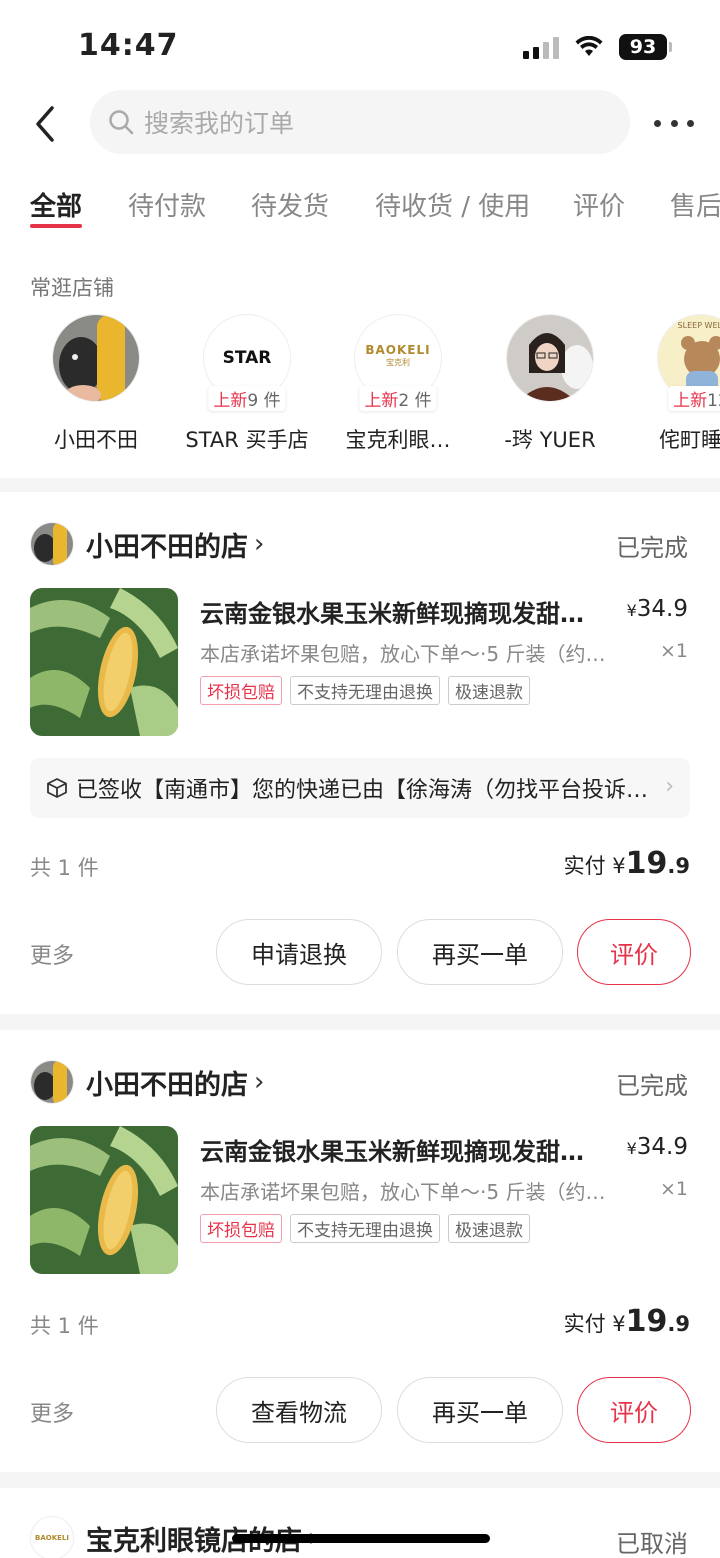 Image resolution: width=720 pixels, height=1558 pixels. Describe the element at coordinates (366, 790) in the screenshot. I see `logistics-text: 已签收【南通市】您的快递已由【徐海涛（勿找平台投诉）】签收` at that location.